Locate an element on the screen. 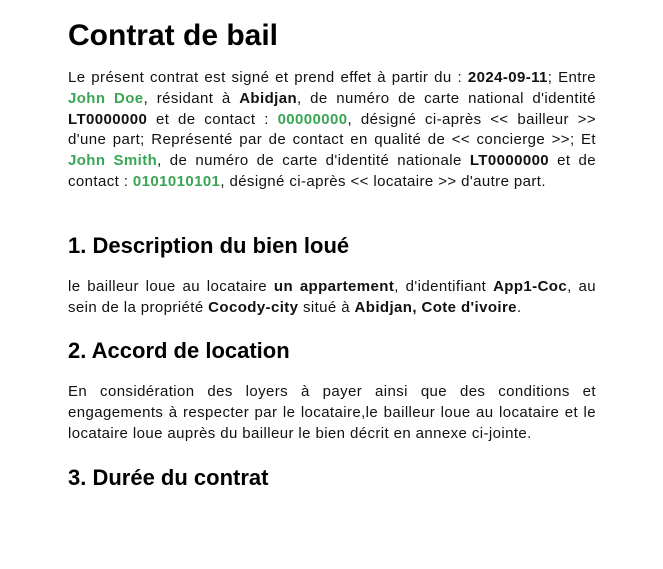 The image size is (663, 569). intro-text: et de contact : is located at coordinates (212, 119).